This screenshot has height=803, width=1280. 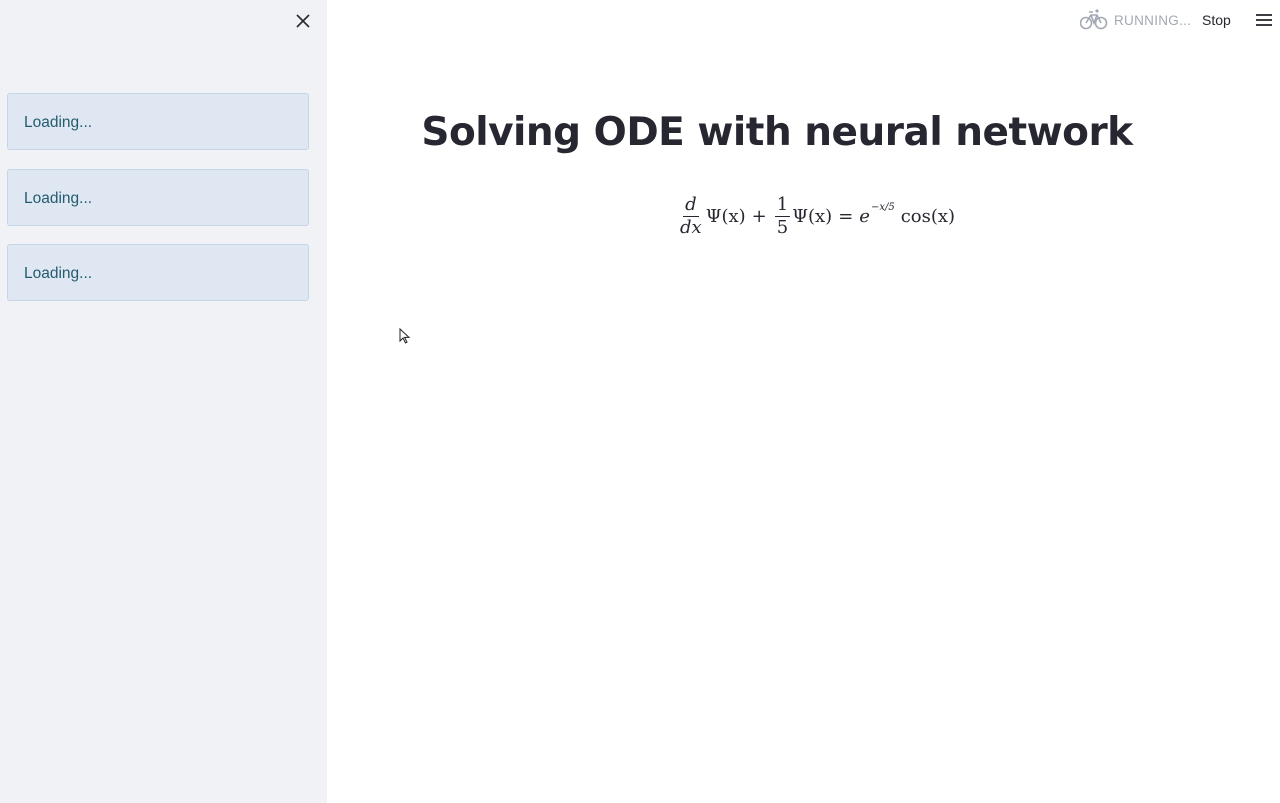 I want to click on plus-sign: +, so click(x=759, y=216).